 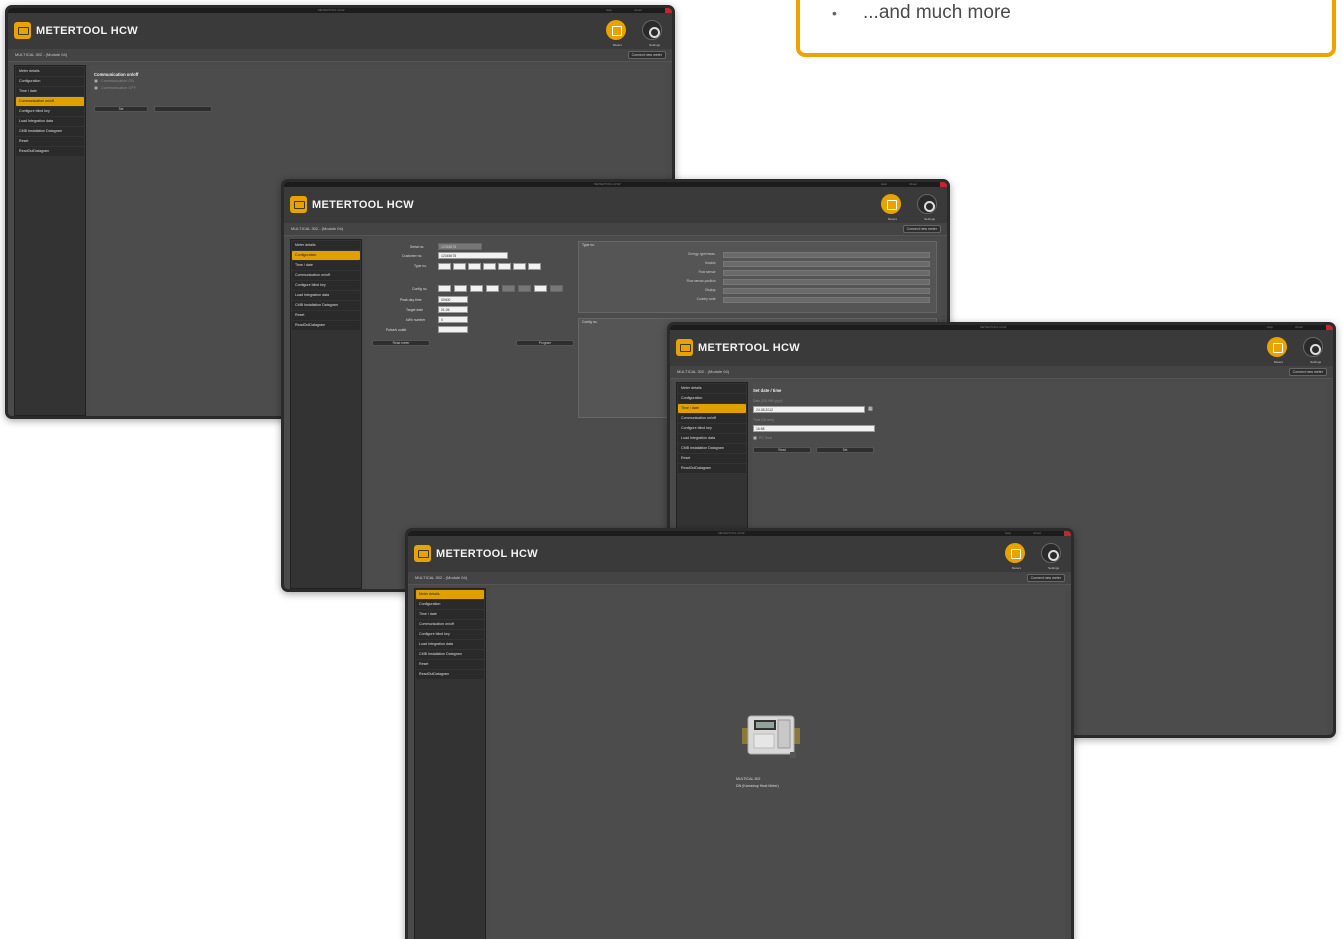 What do you see at coordinates (401, 343) in the screenshot?
I see `read-meter-button: Read meter` at bounding box center [401, 343].